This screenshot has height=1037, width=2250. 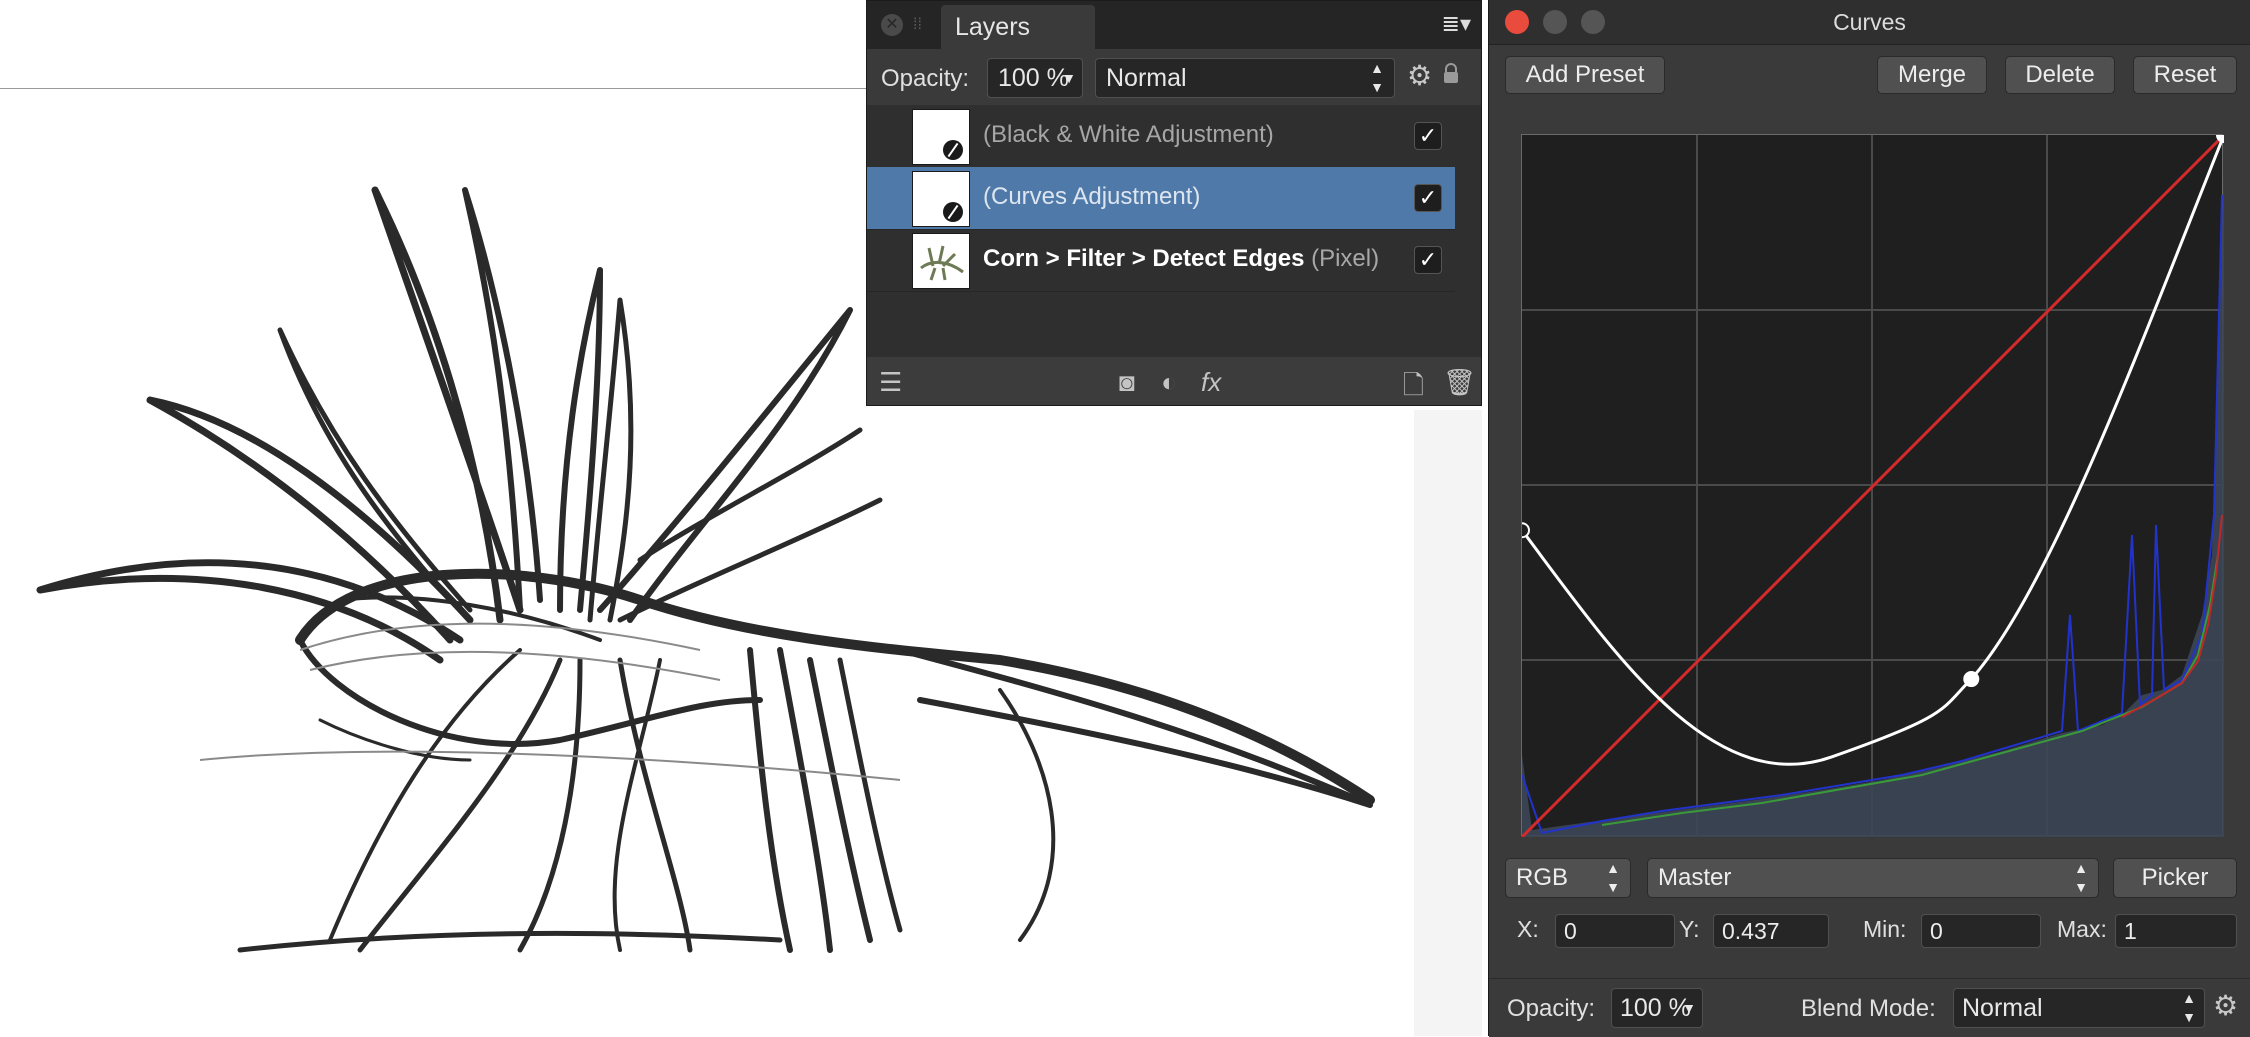 I want to click on dialog-title: Curves, so click(x=1869, y=22).